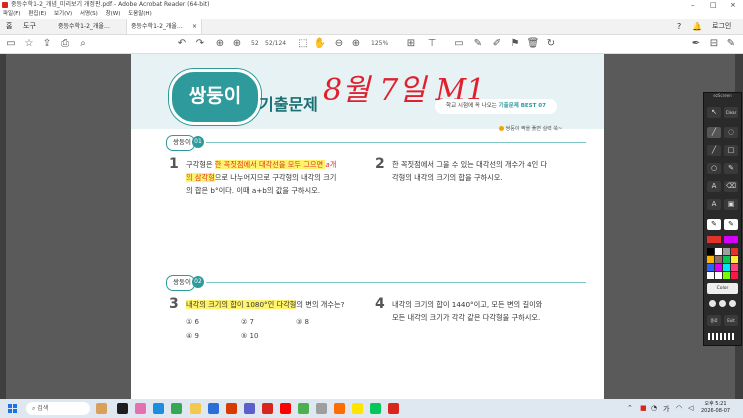 The image size is (743, 418). I want to click on draw-icon: ✐, so click(497, 44).